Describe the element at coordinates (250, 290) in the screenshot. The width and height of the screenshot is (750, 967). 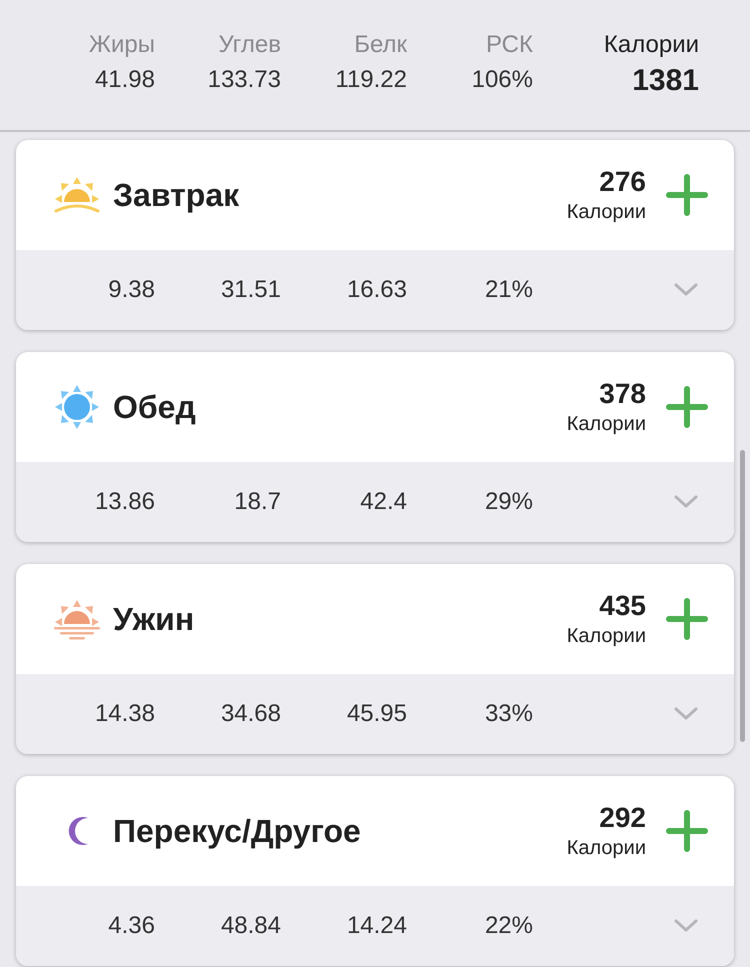
I see `meal-value: 31.51` at that location.